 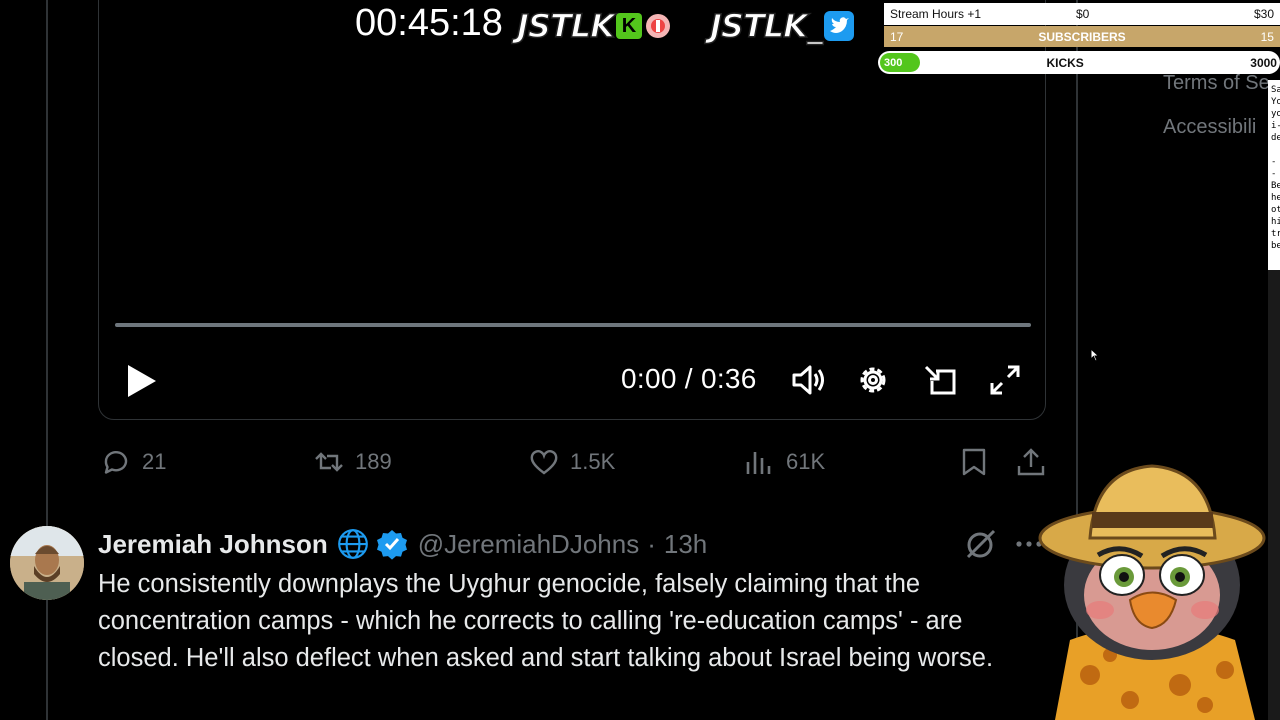 I want to click on stream-hours-current: $0, so click(x=1083, y=14).